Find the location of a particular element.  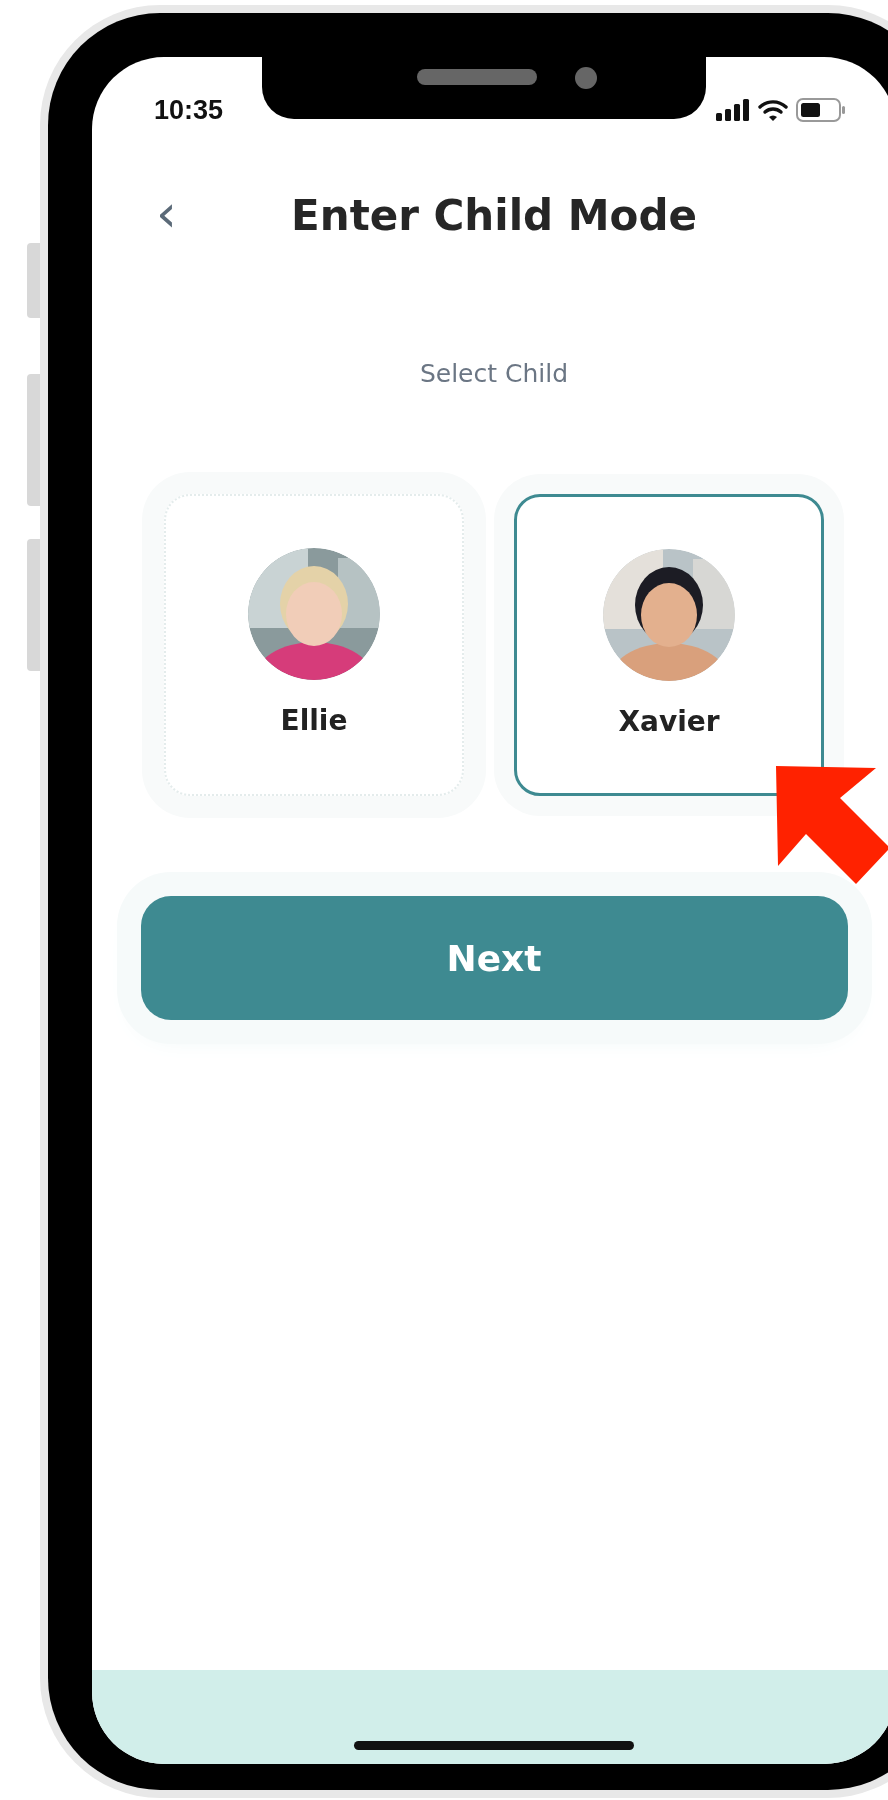

camera-icon is located at coordinates (586, 78).